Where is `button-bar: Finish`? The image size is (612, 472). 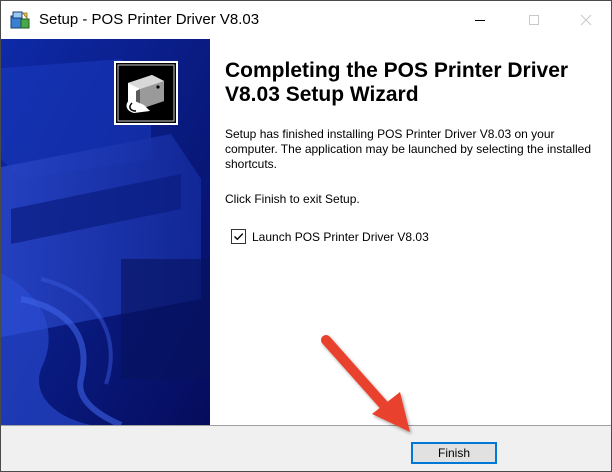
button-bar: Finish is located at coordinates (306, 448).